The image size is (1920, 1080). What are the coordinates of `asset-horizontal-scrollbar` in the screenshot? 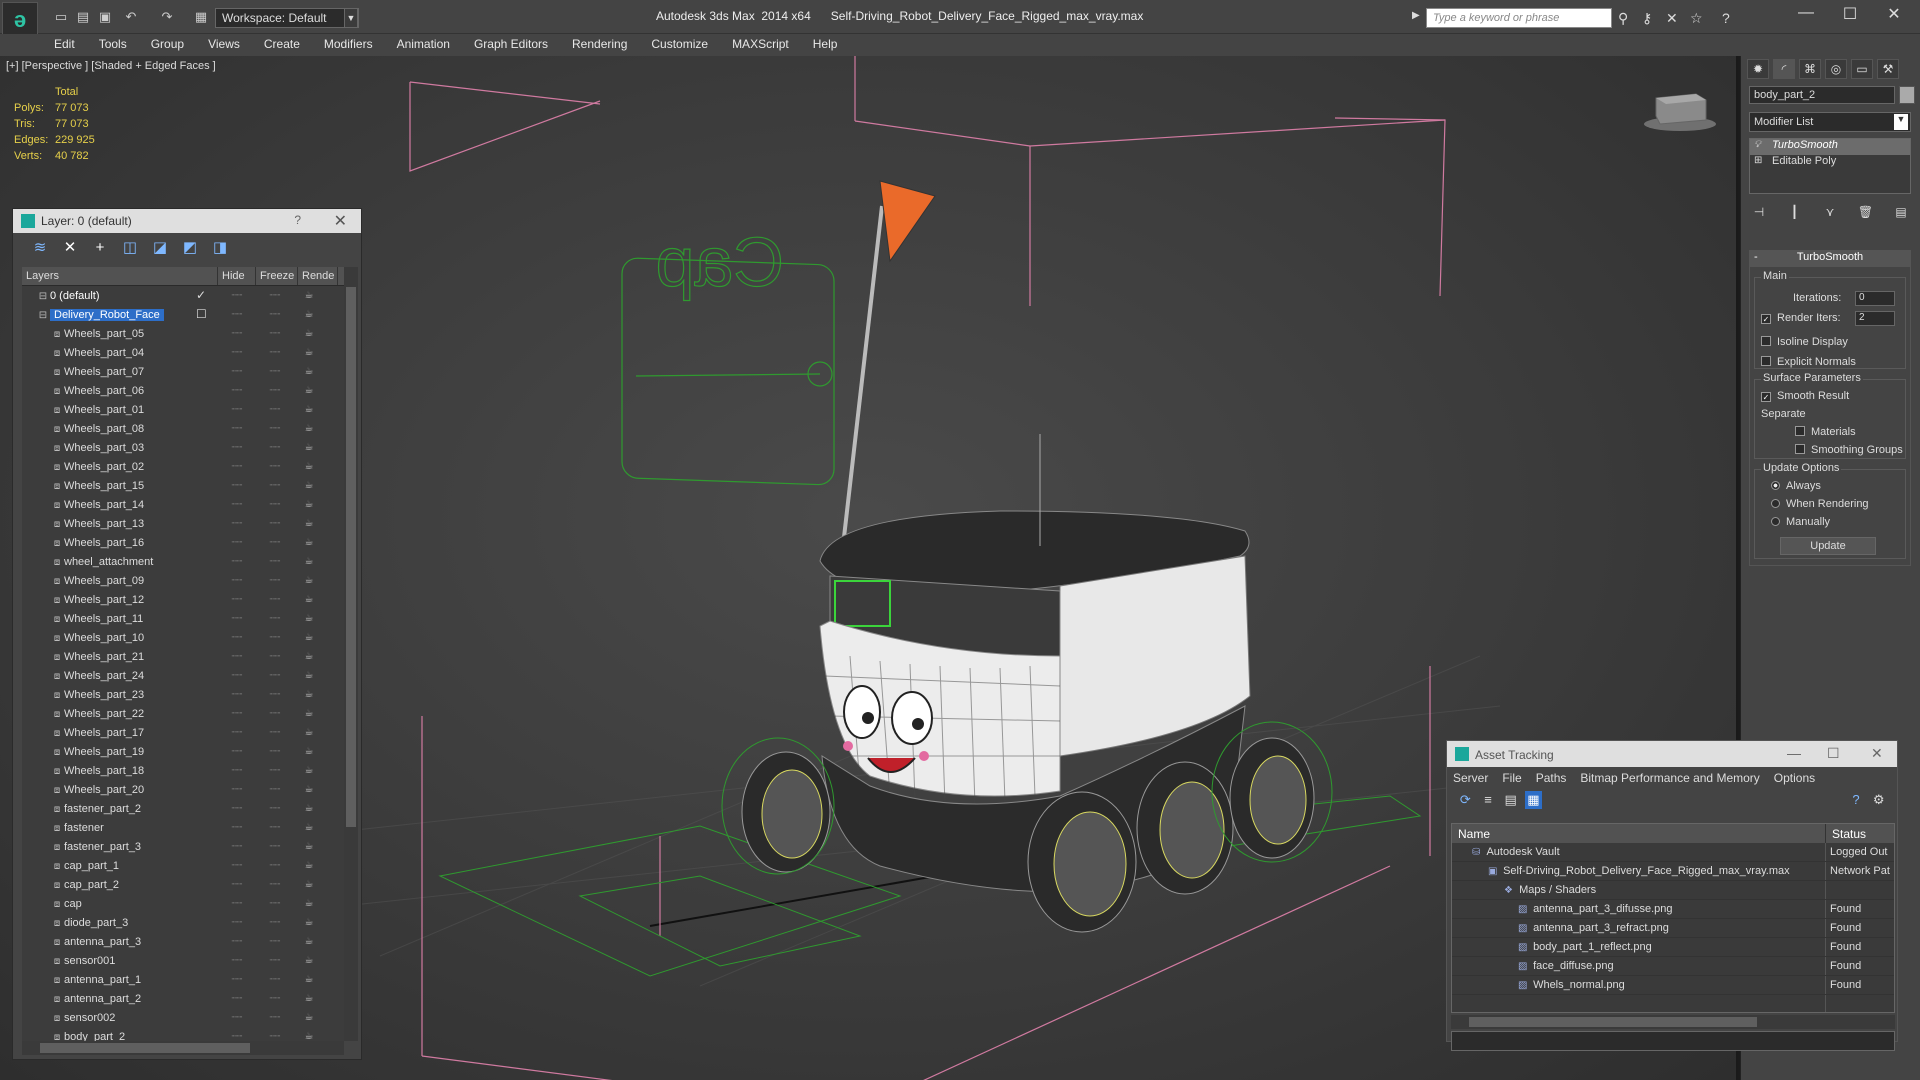 It's located at (1673, 1022).